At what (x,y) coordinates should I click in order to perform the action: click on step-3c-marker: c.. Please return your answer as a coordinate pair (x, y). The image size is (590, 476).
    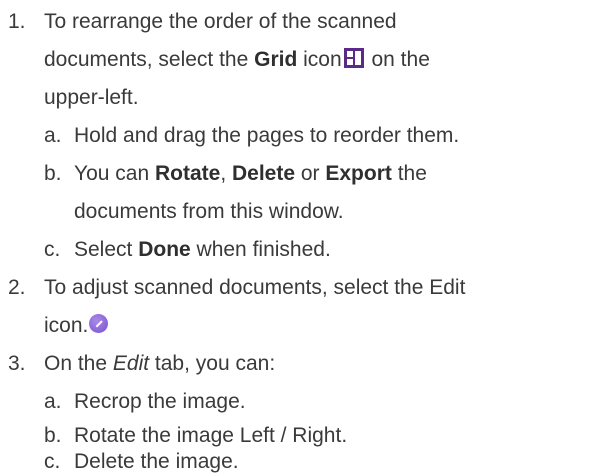
    Looking at the image, I should click on (52, 461).